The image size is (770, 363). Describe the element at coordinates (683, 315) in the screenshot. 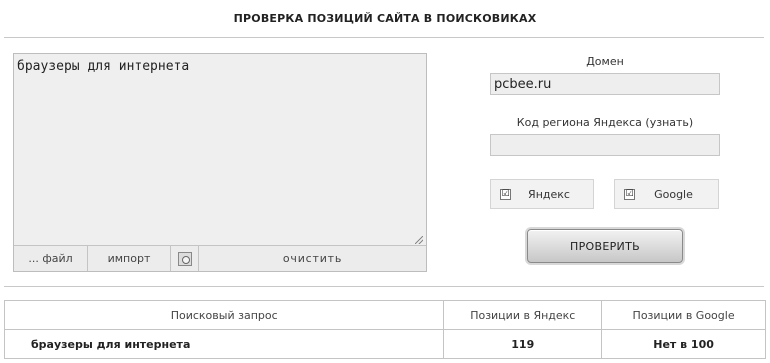

I see `column-header-google: Позиции в Google` at that location.